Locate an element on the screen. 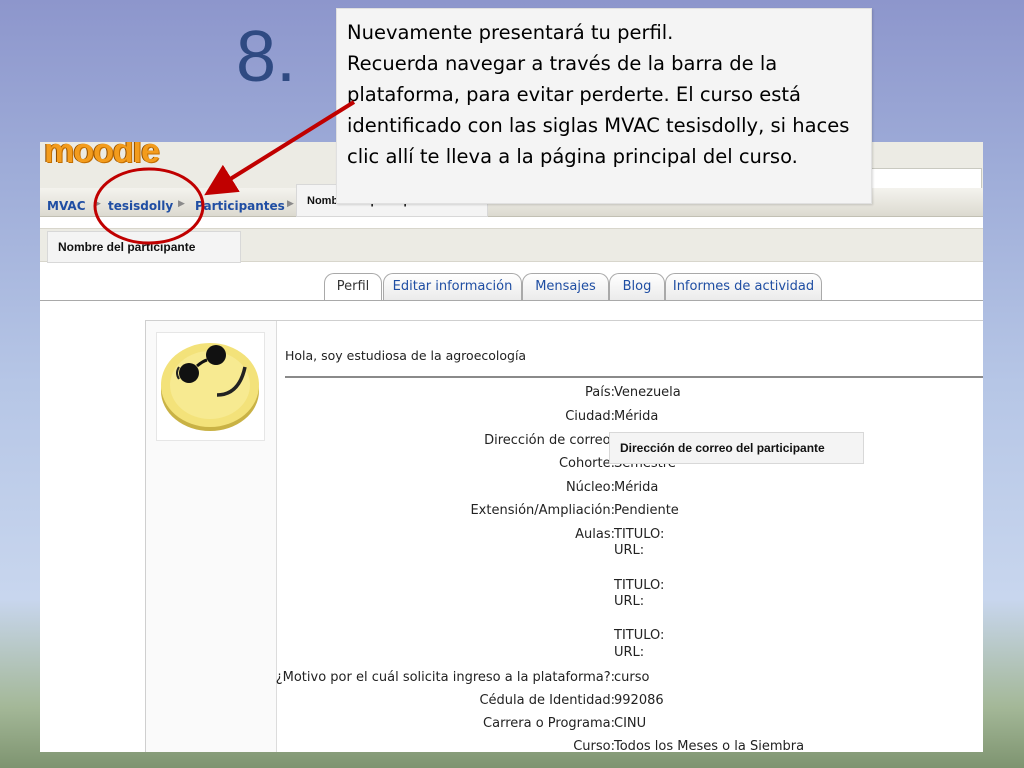 The width and height of the screenshot is (1024, 768). field-label: Curso: is located at coordinates (594, 745).